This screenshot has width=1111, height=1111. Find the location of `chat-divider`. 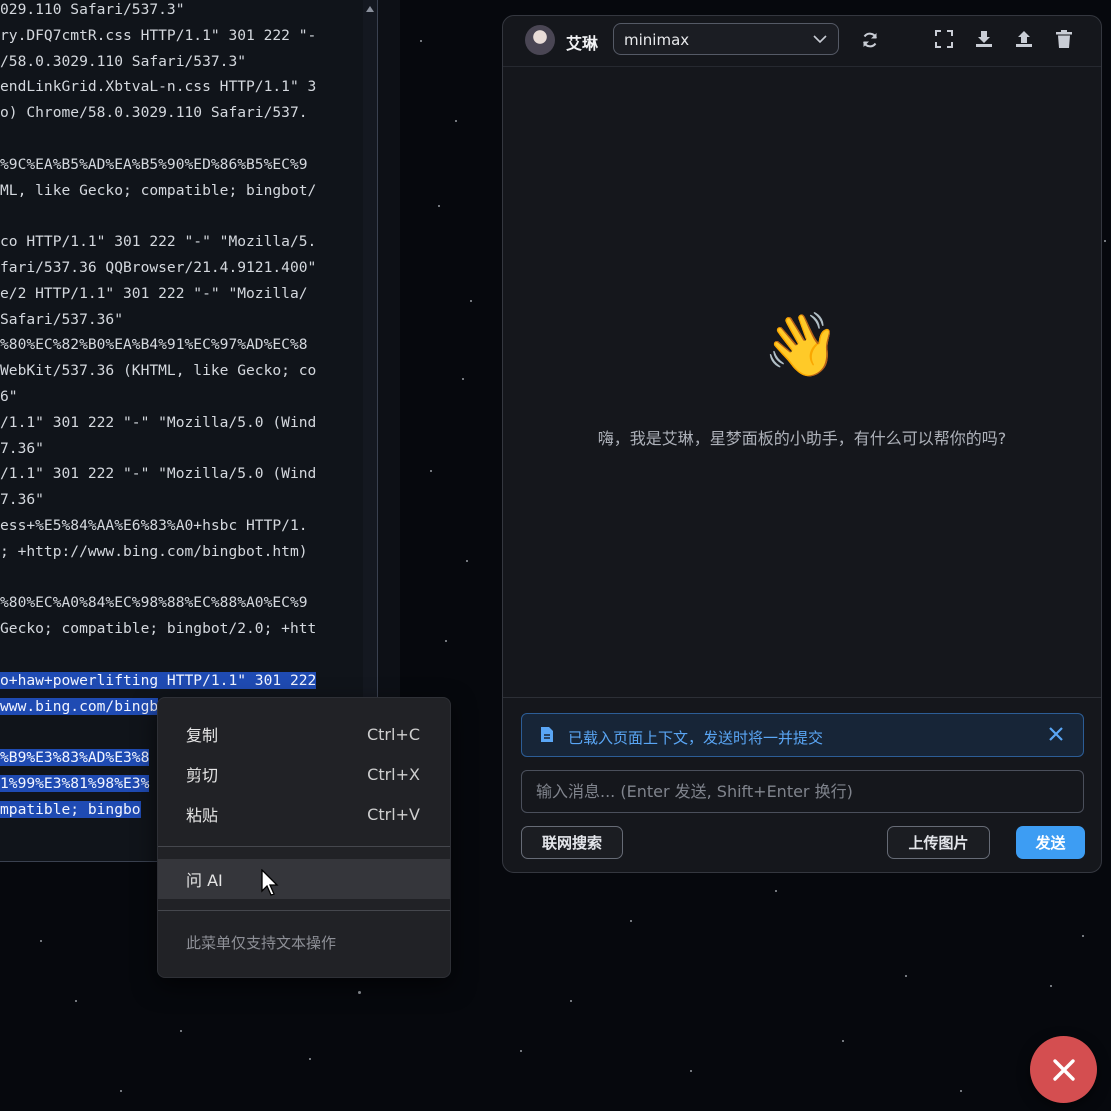

chat-divider is located at coordinates (802, 697).